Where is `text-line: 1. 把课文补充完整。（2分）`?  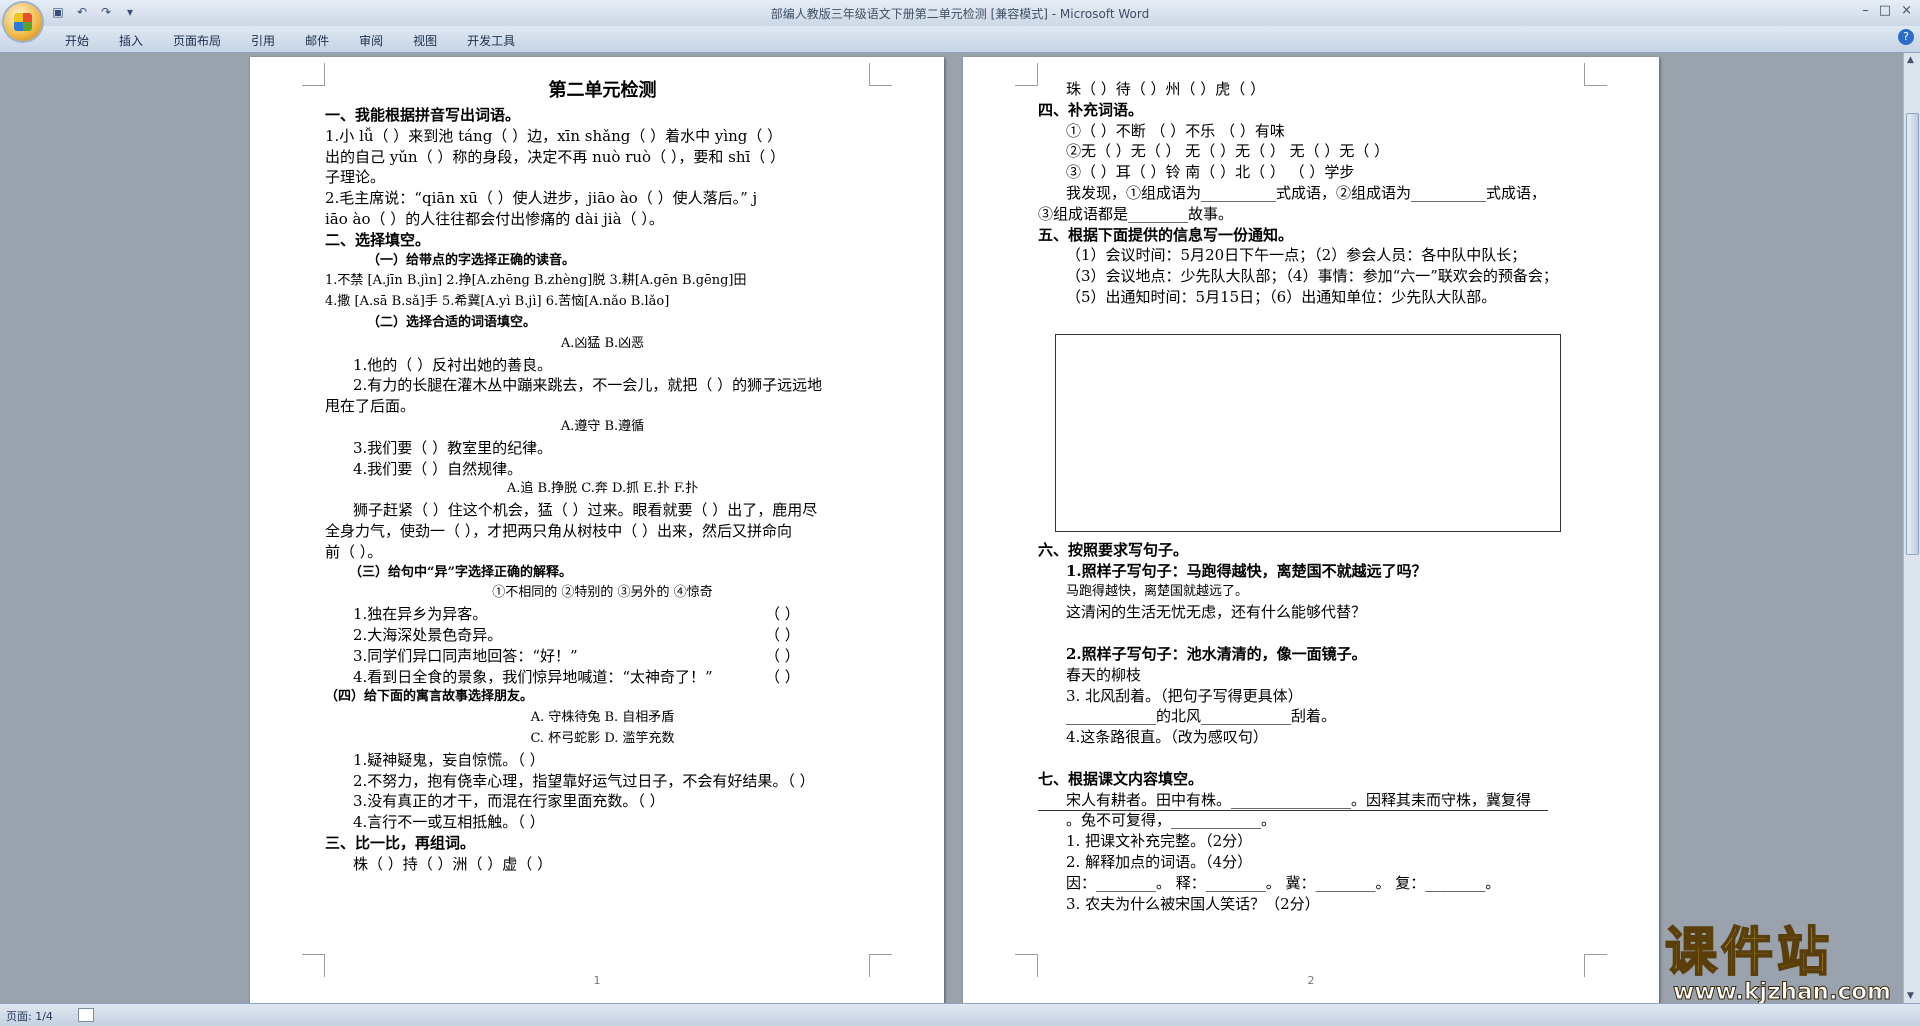
text-line: 1. 把课文补充完整。（2分） is located at coordinates (1159, 841).